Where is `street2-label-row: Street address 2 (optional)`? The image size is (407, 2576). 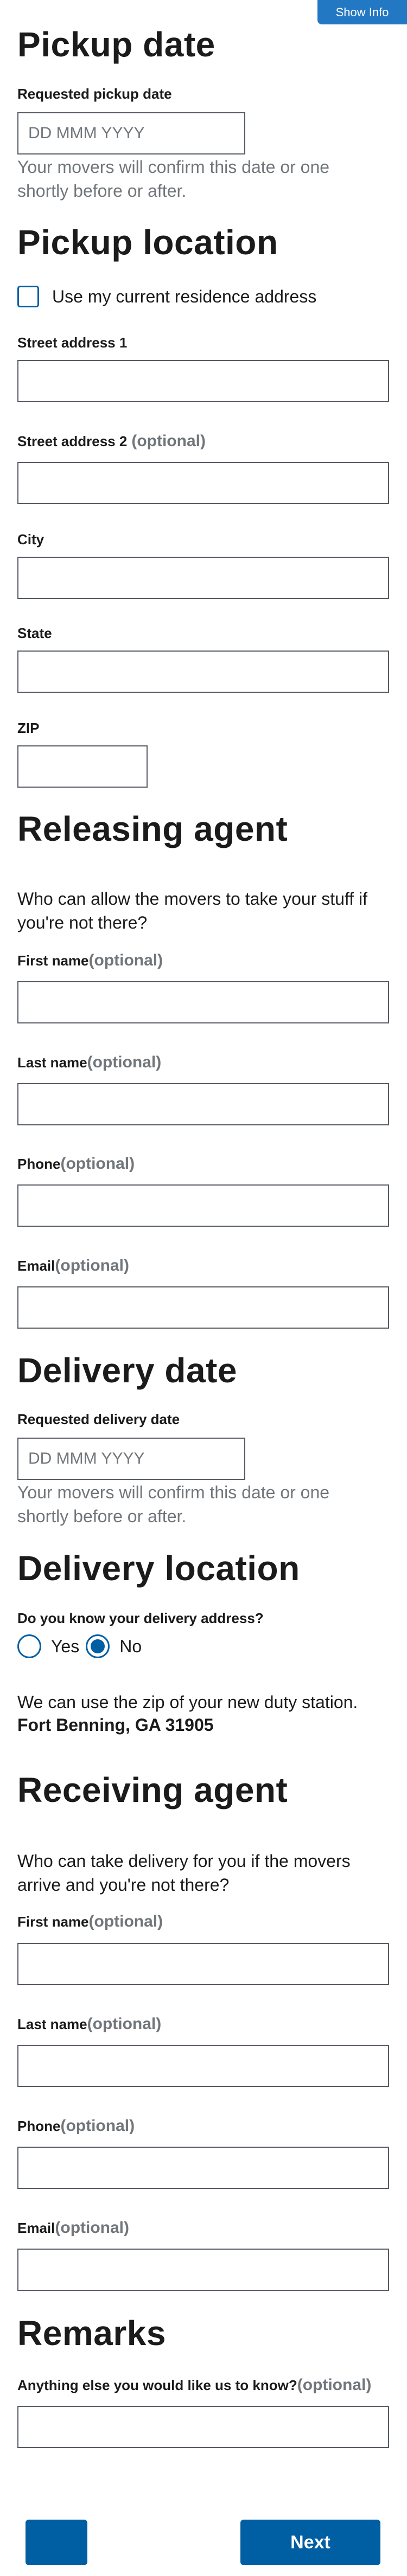
street2-label-row: Street address 2 (optional) is located at coordinates (111, 441).